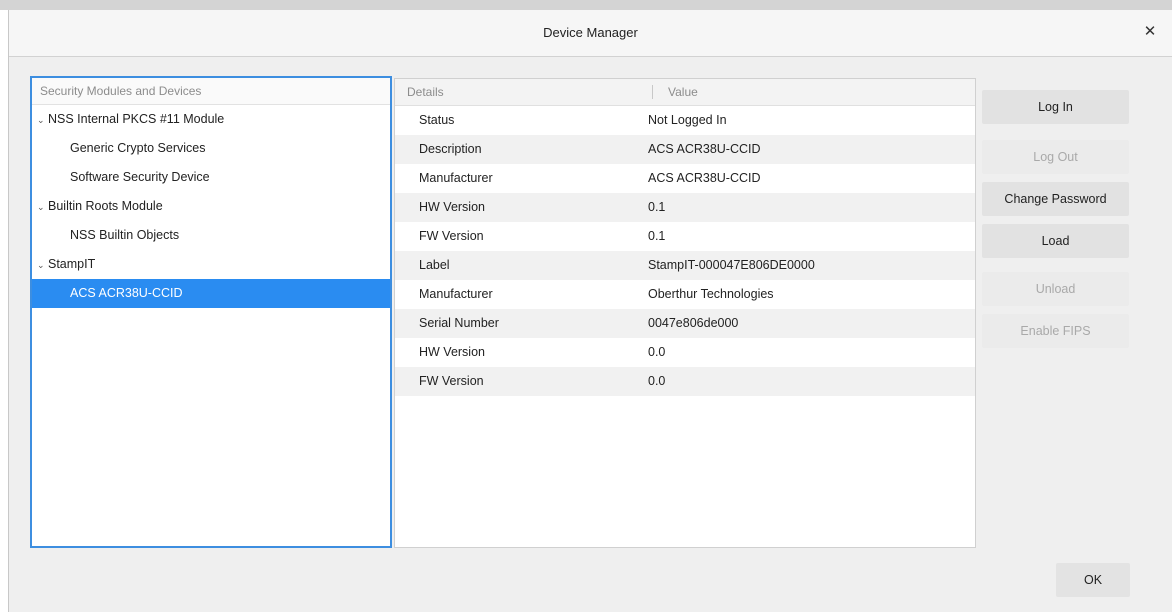  I want to click on tree-item-label: Software Security Device, so click(140, 177).